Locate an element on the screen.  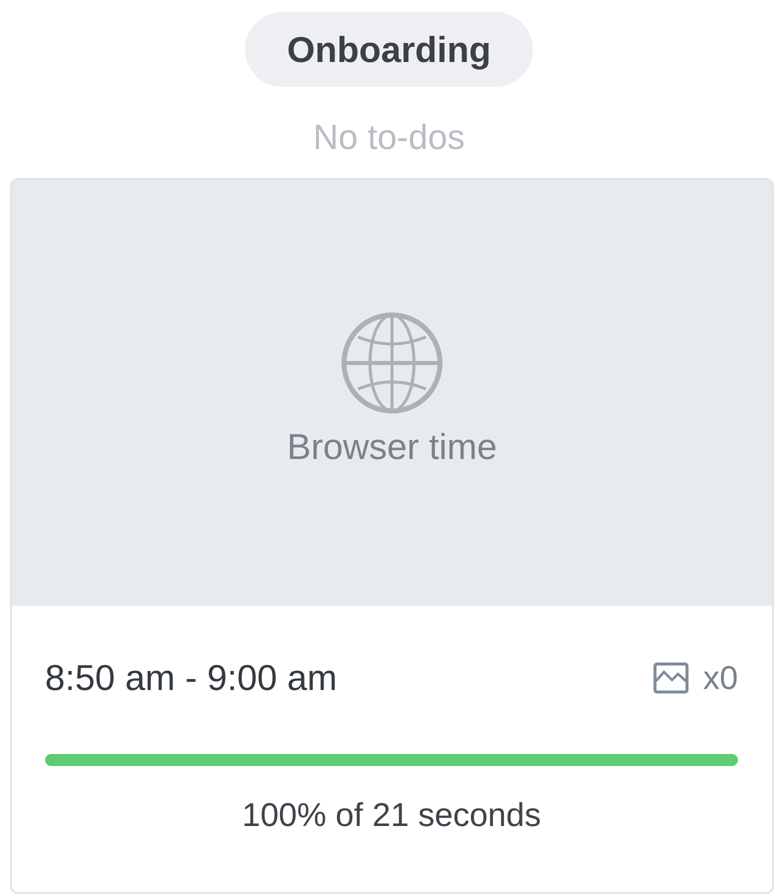
time-range: 8:50 am - 9:00 am is located at coordinates (191, 677).